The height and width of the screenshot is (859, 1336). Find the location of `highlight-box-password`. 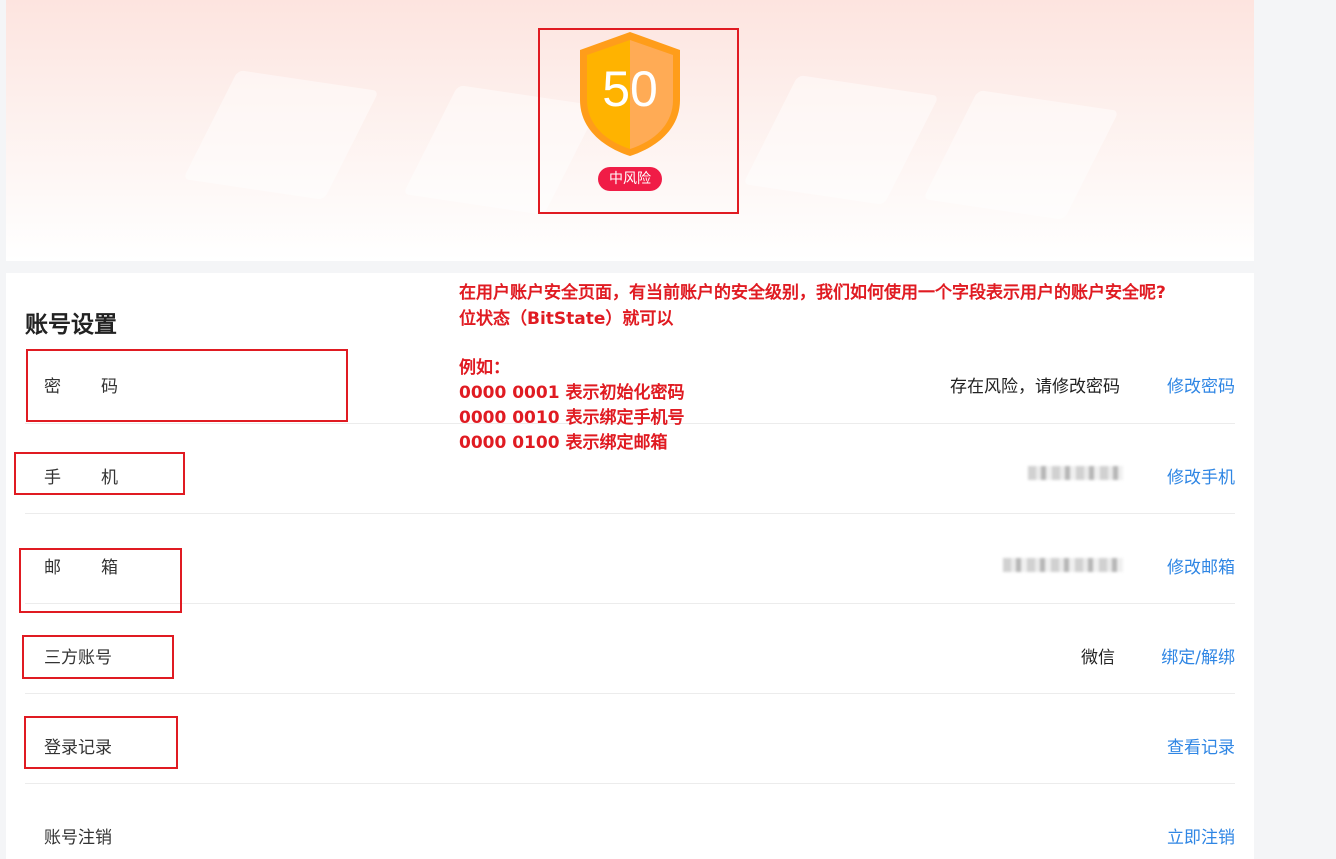

highlight-box-password is located at coordinates (187, 385).